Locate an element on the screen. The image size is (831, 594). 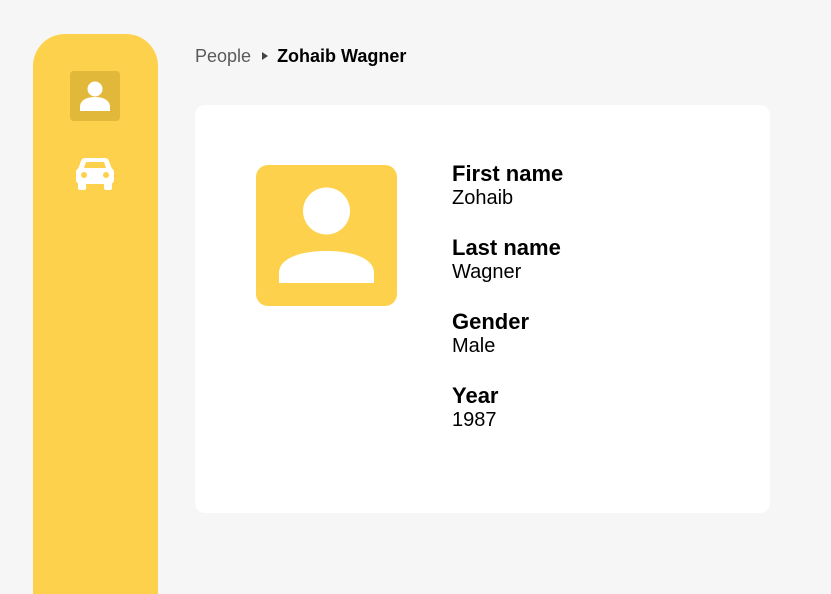
person-avatar-icon is located at coordinates (326, 235).